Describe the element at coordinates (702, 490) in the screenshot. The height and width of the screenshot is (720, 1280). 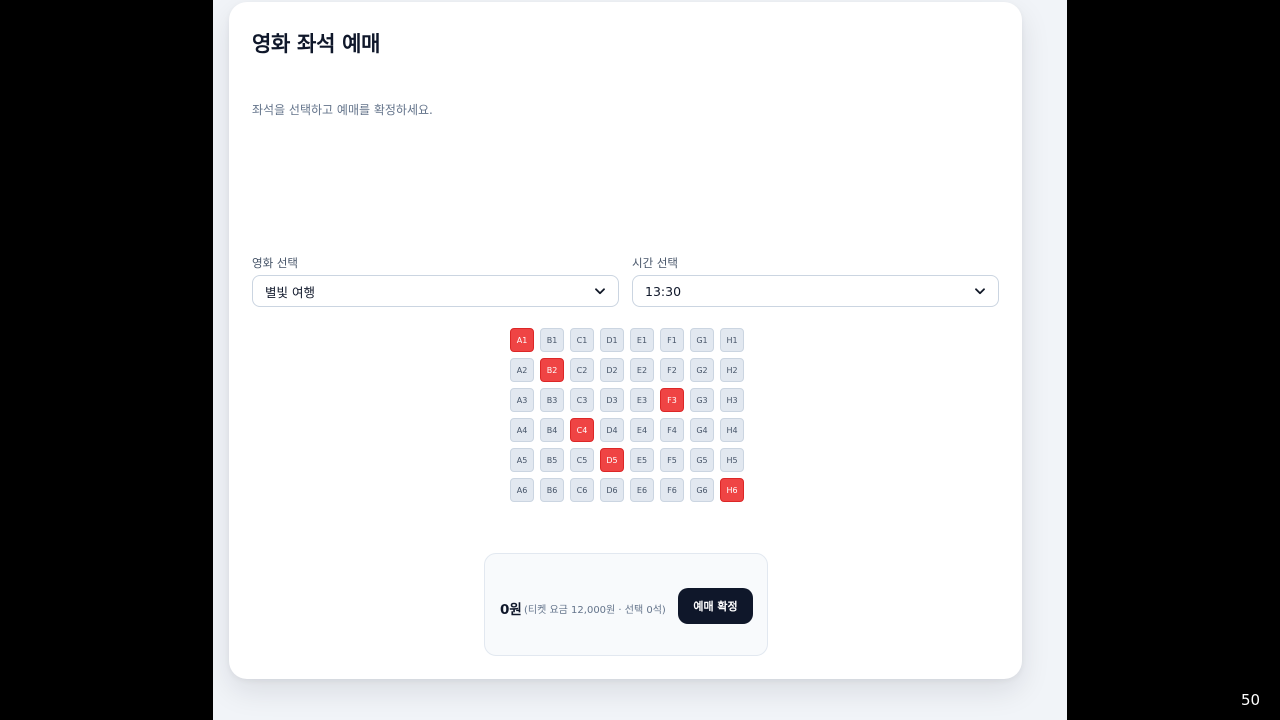
I see `seat: G6` at that location.